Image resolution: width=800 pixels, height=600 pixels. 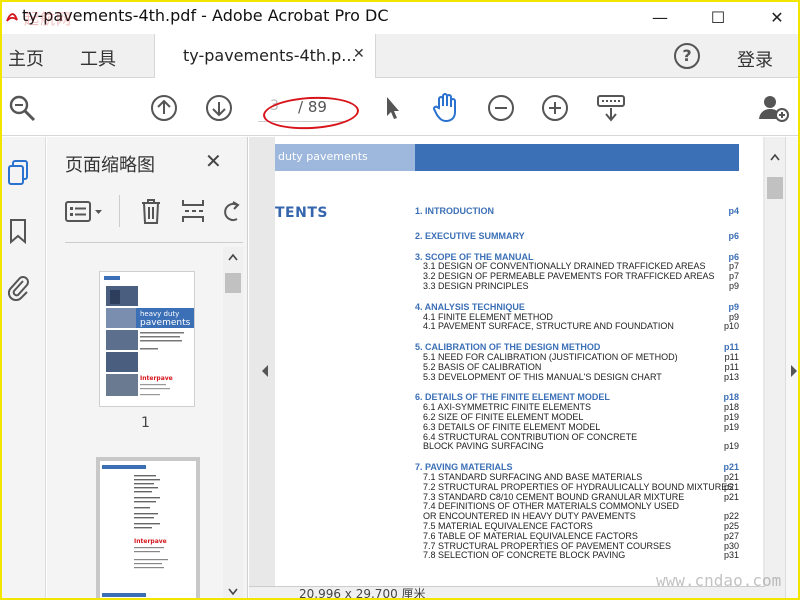 I want to click on toc-entry-page: p6, so click(x=733, y=256).